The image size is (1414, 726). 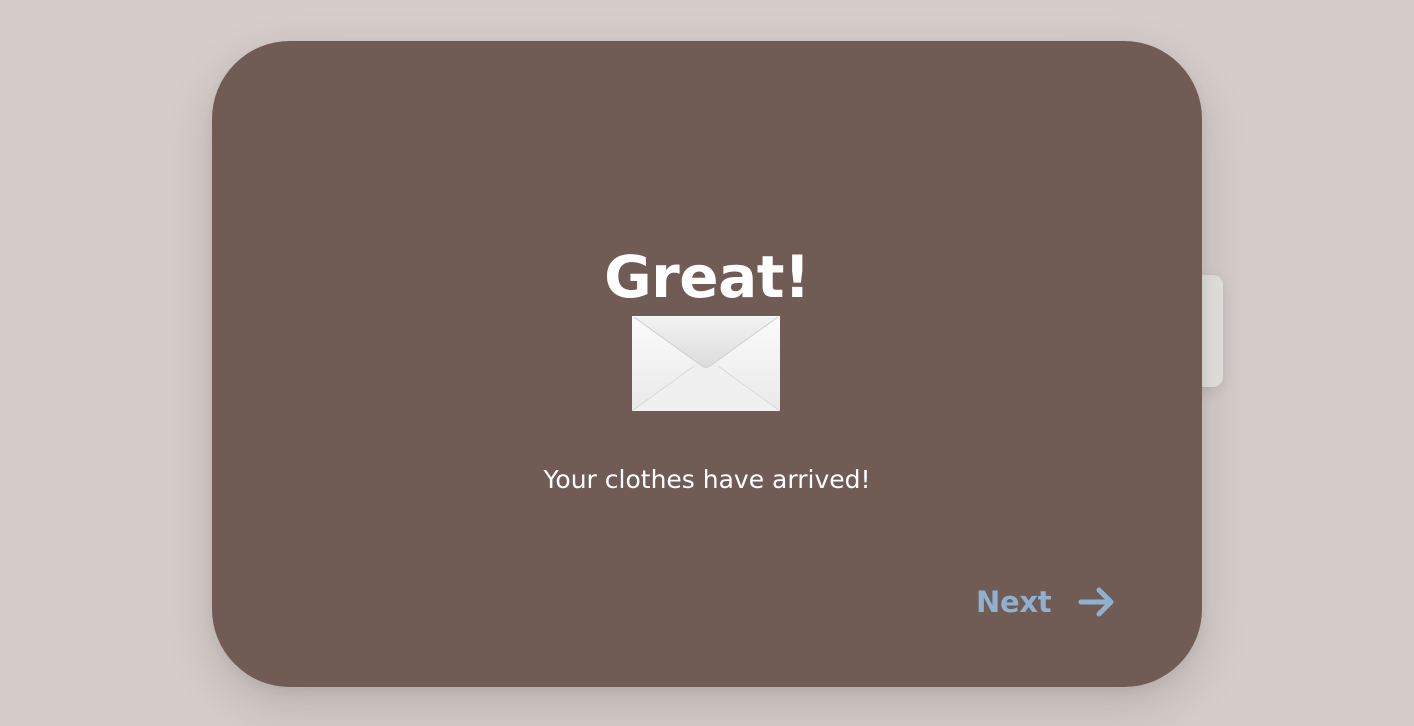 What do you see at coordinates (1014, 602) in the screenshot?
I see `next-button-label: Next` at bounding box center [1014, 602].